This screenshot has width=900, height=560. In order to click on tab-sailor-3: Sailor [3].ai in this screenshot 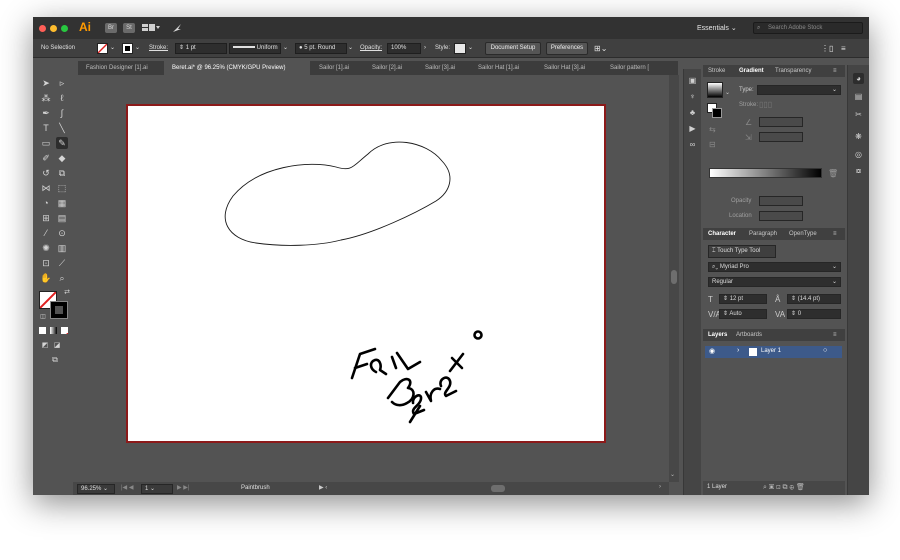, I will do `click(443, 68)`.